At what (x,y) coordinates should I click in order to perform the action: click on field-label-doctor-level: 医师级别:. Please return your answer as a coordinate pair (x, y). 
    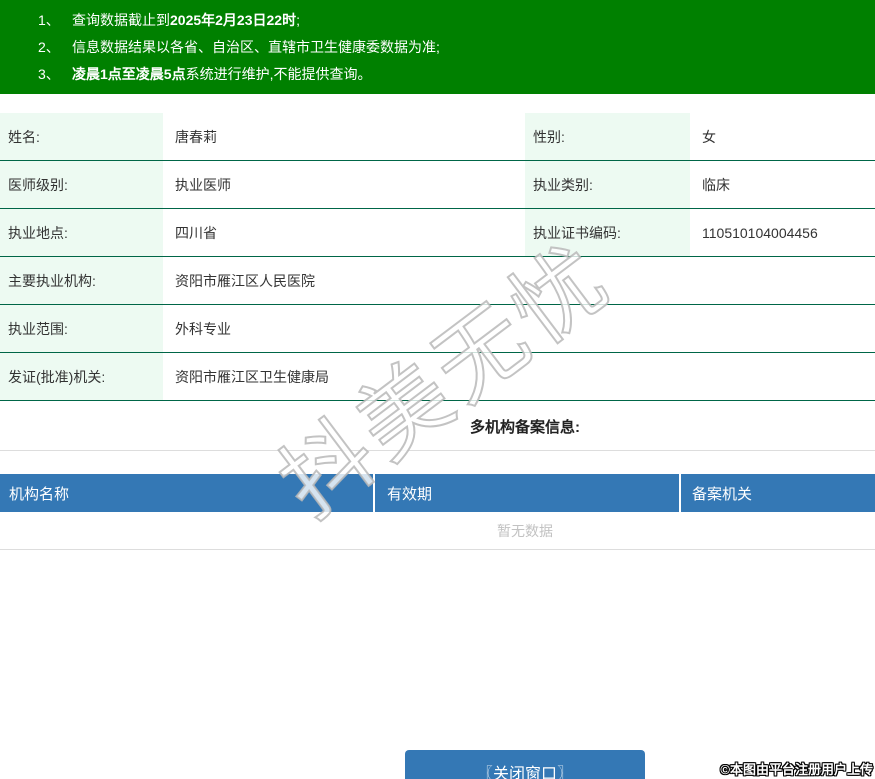
    Looking at the image, I should click on (81, 184).